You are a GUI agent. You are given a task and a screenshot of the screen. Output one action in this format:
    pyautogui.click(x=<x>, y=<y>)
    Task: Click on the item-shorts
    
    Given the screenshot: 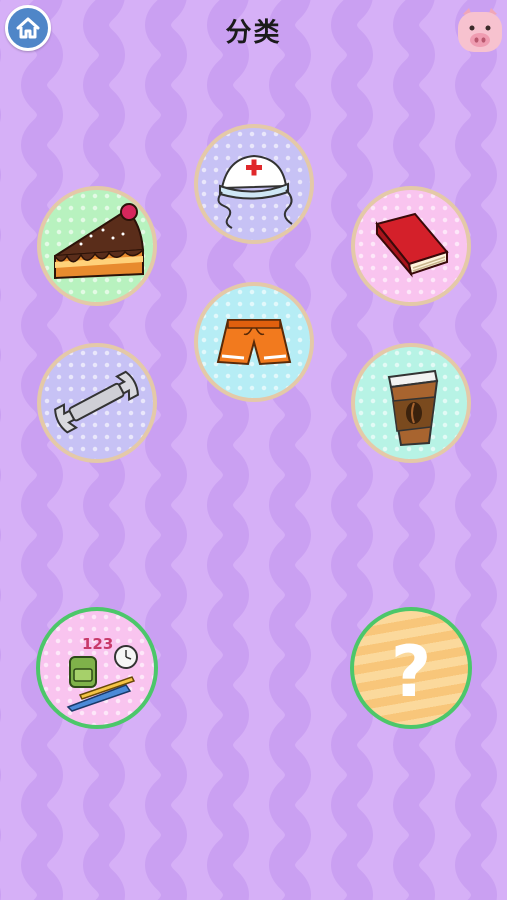 What is the action you would take?
    pyautogui.click(x=254, y=342)
    